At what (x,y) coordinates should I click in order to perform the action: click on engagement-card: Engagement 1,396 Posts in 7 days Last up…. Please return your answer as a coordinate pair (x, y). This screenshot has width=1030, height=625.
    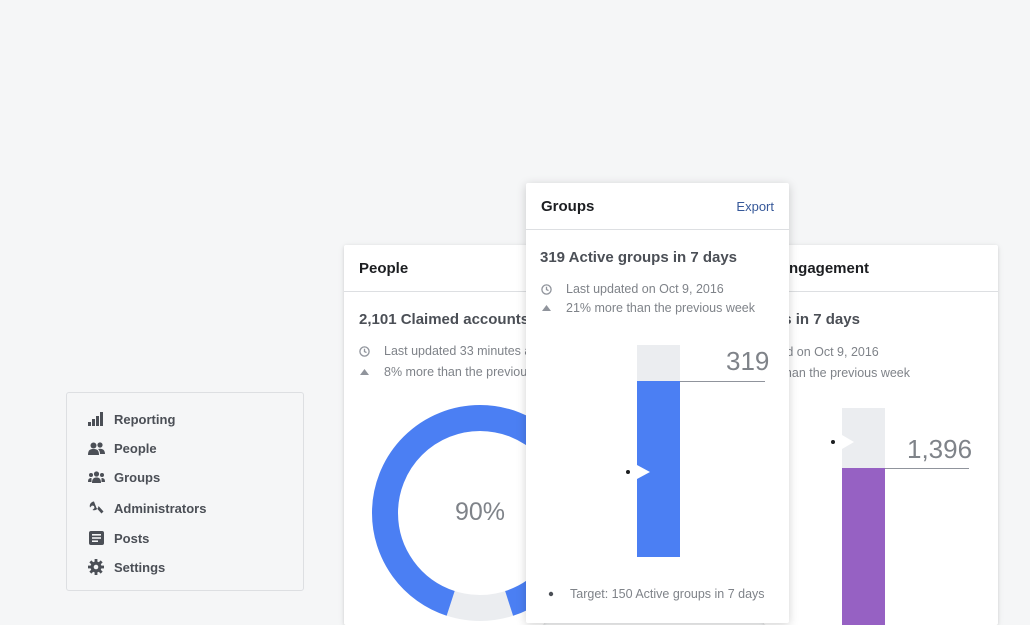
    Looking at the image, I should click on (881, 435).